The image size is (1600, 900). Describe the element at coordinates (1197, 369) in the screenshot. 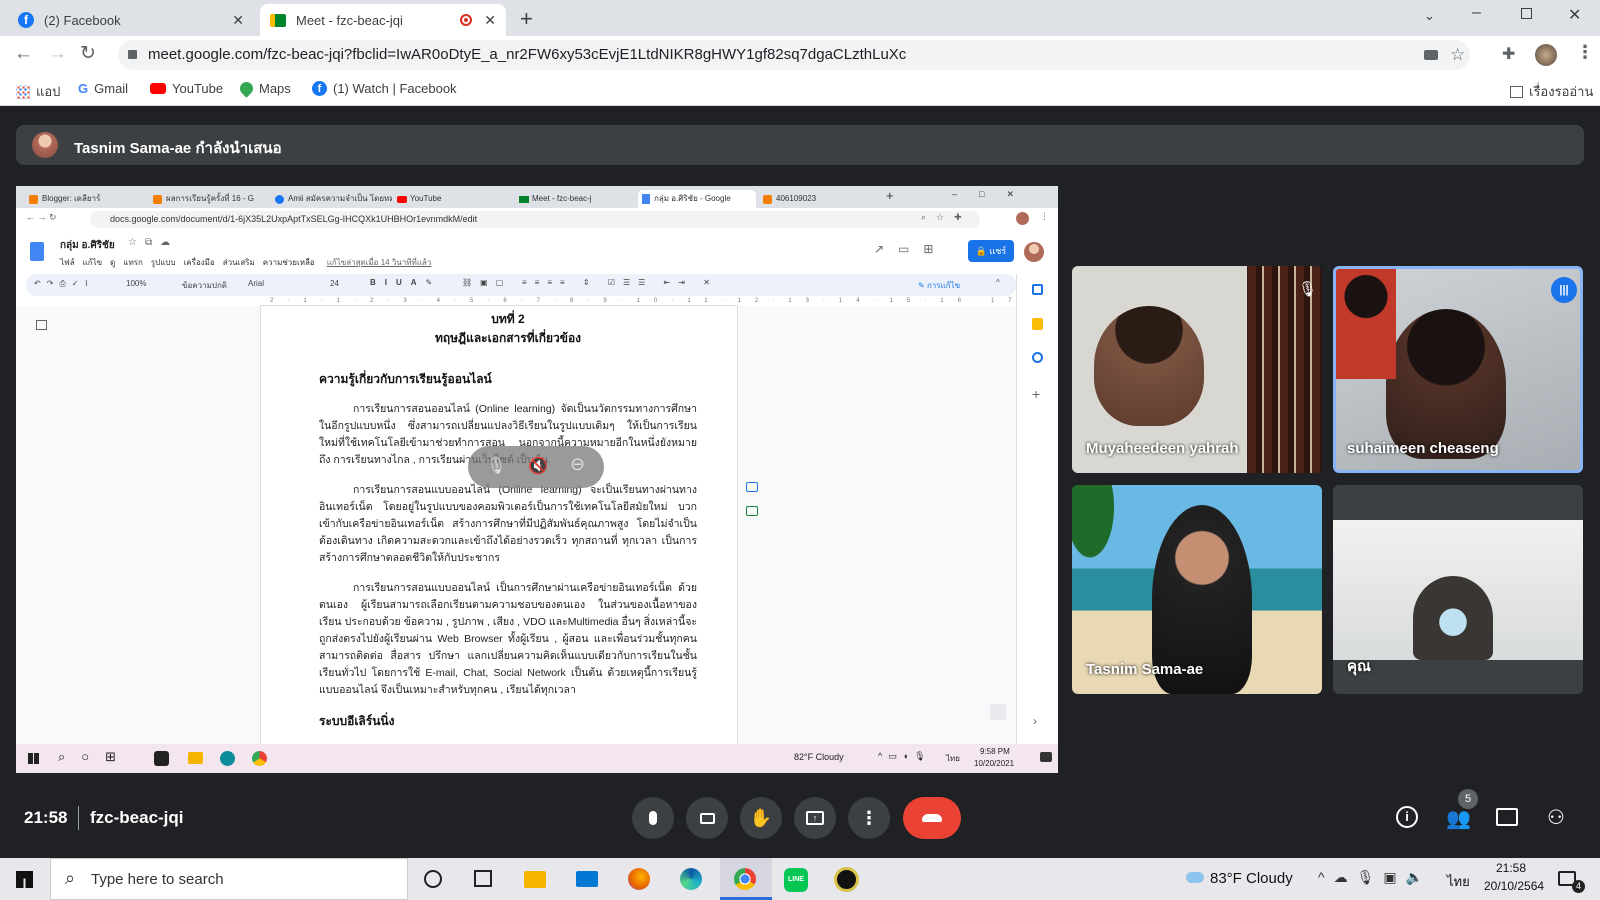

I see `participant-tile: 🎙 Muyaheedeen yahrah` at that location.